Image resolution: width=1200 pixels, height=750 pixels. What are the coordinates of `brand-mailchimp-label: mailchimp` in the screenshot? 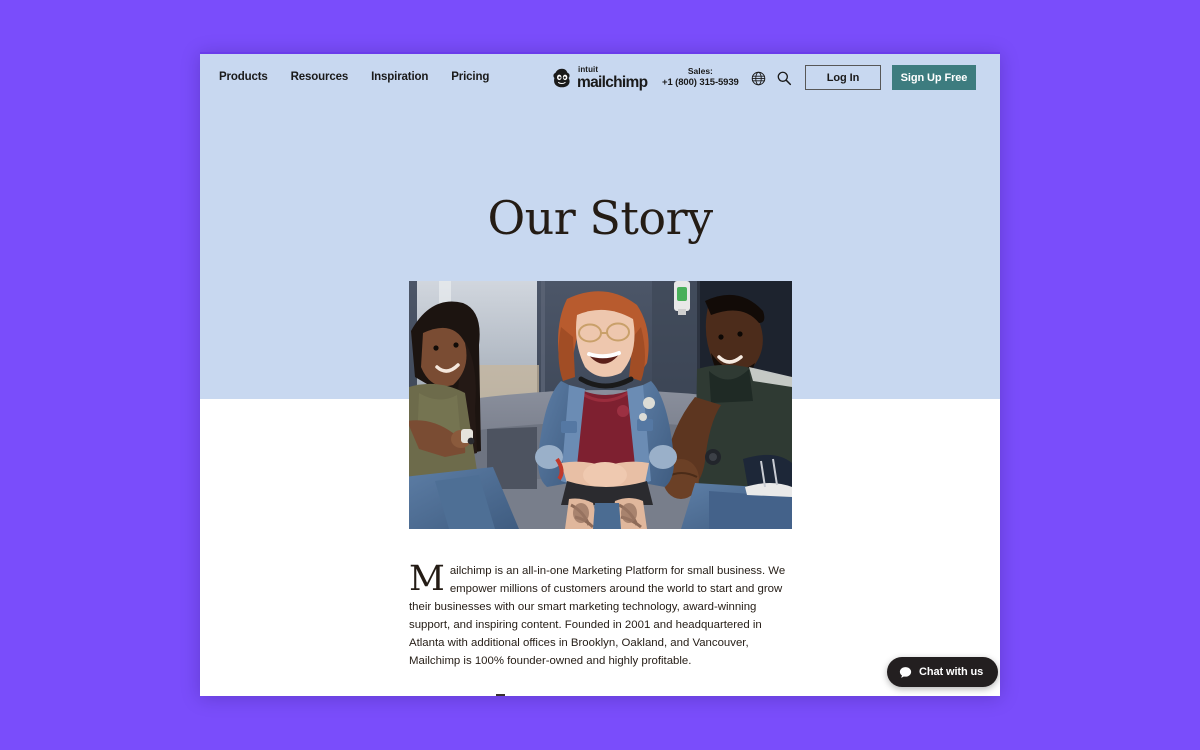 It's located at (612, 82).